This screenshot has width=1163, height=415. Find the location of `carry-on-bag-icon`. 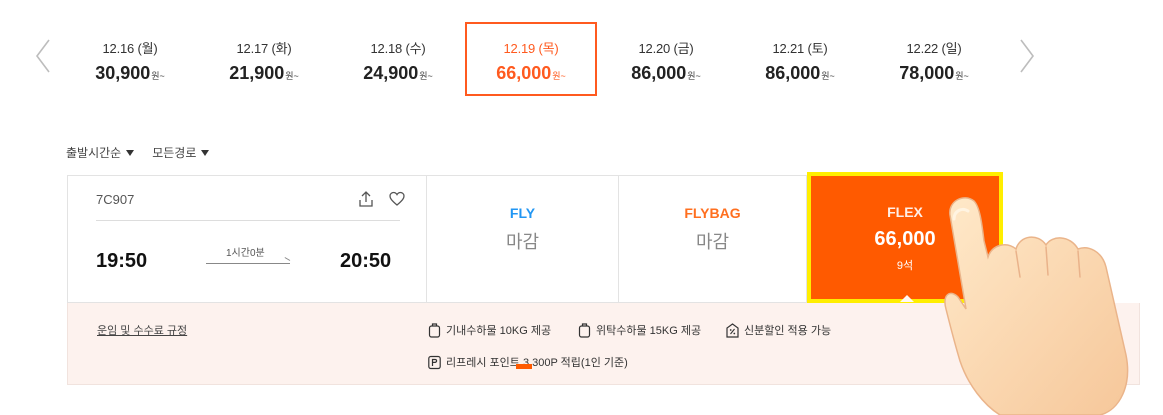

carry-on-bag-icon is located at coordinates (434, 330).